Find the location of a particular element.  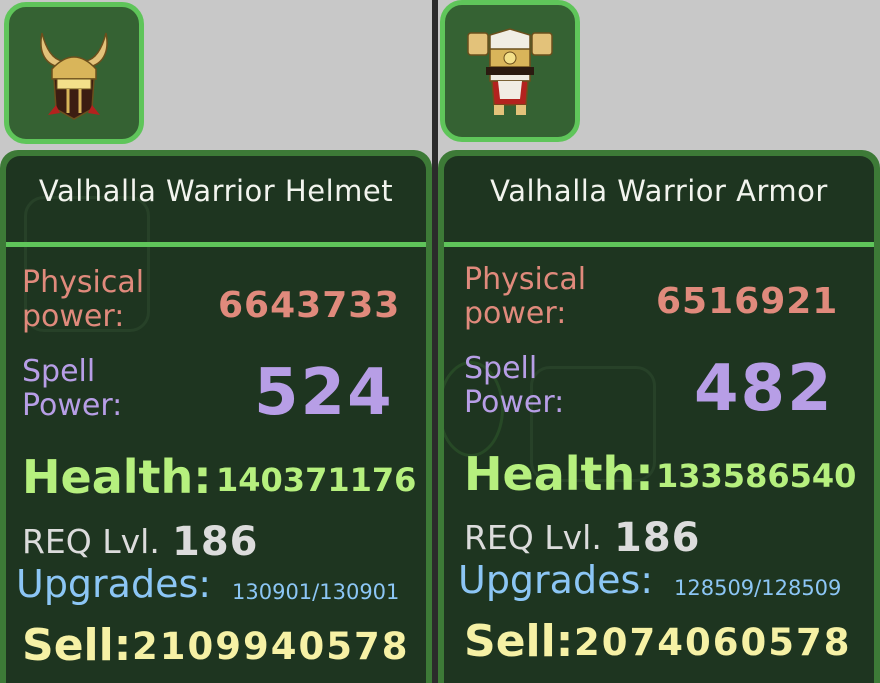

item-title: Valhalla Warrior Armor is located at coordinates (659, 191).